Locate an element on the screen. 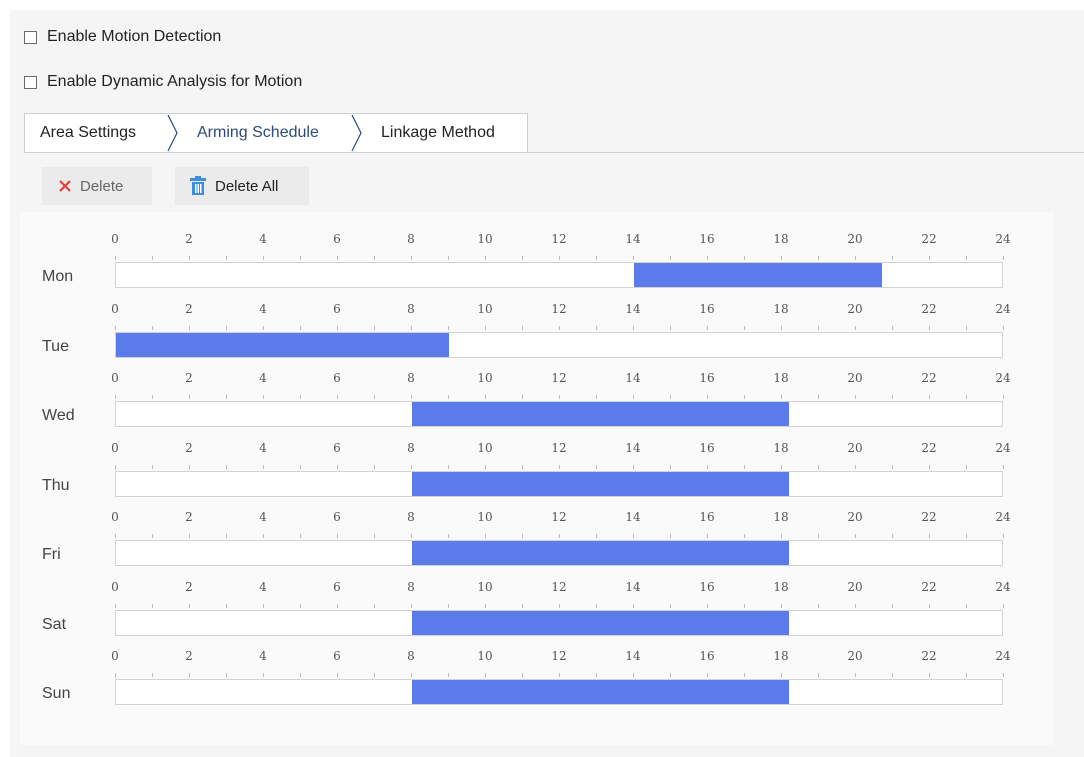 This screenshot has height=757, width=1084. delete-button-label: Delete is located at coordinates (102, 186).